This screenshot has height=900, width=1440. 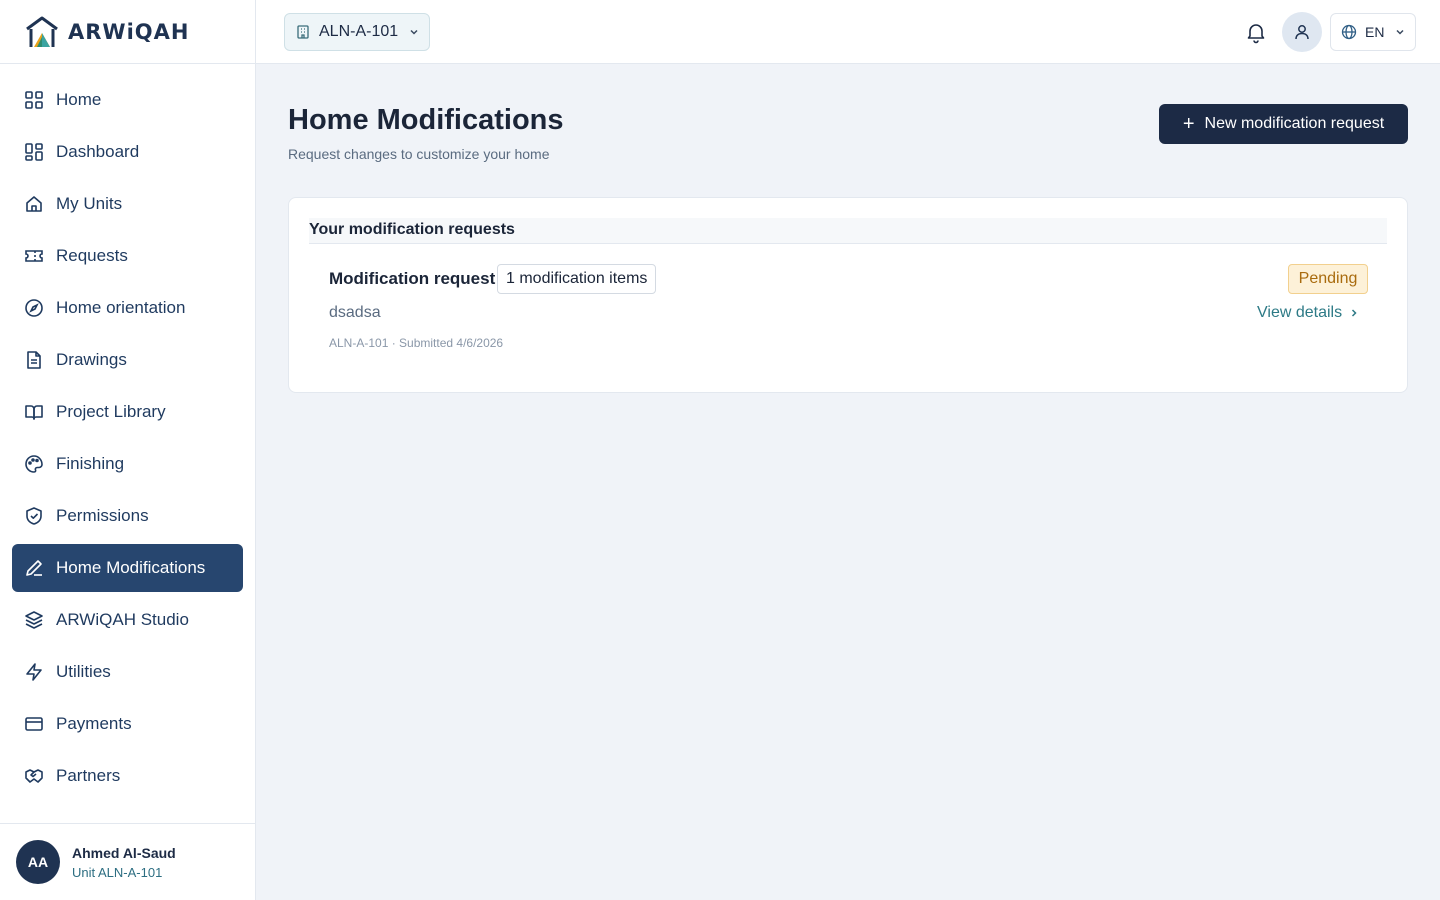 What do you see at coordinates (111, 411) in the screenshot?
I see `sidebar-item-label: Project Library` at bounding box center [111, 411].